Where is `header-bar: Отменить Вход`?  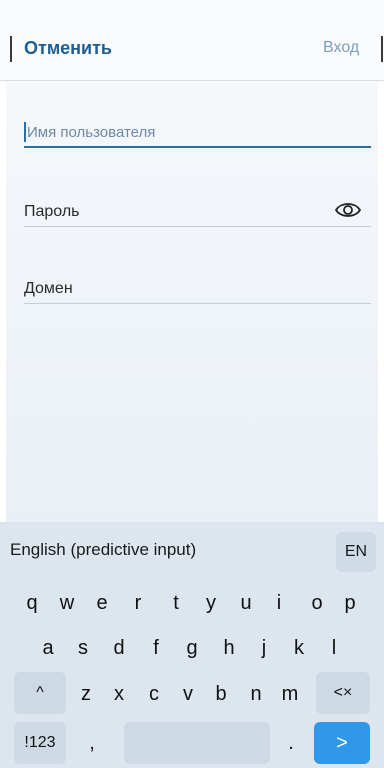 header-bar: Отменить Вход is located at coordinates (192, 40).